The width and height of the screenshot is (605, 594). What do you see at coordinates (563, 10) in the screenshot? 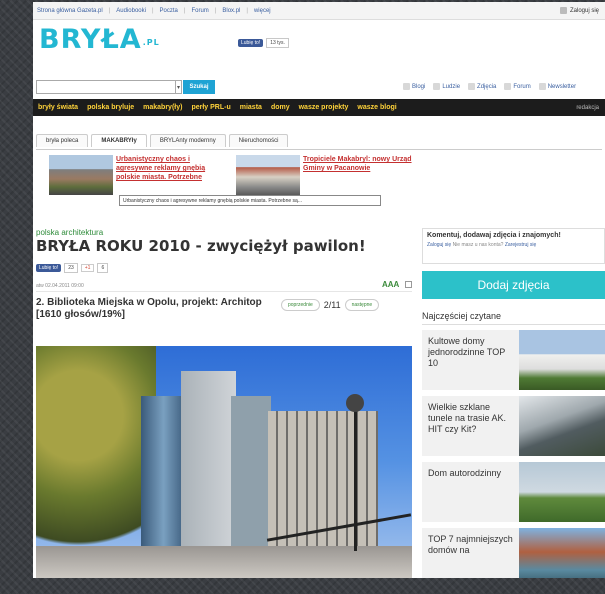
I see `user-icon` at bounding box center [563, 10].